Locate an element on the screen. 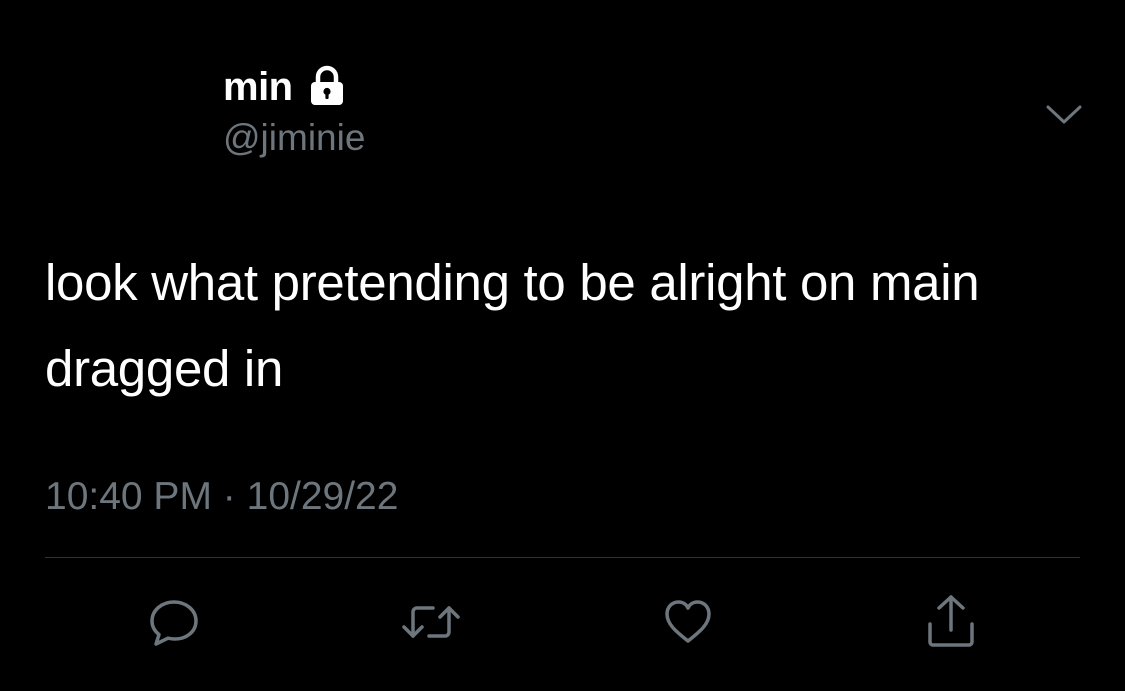  display-name: min is located at coordinates (258, 87).